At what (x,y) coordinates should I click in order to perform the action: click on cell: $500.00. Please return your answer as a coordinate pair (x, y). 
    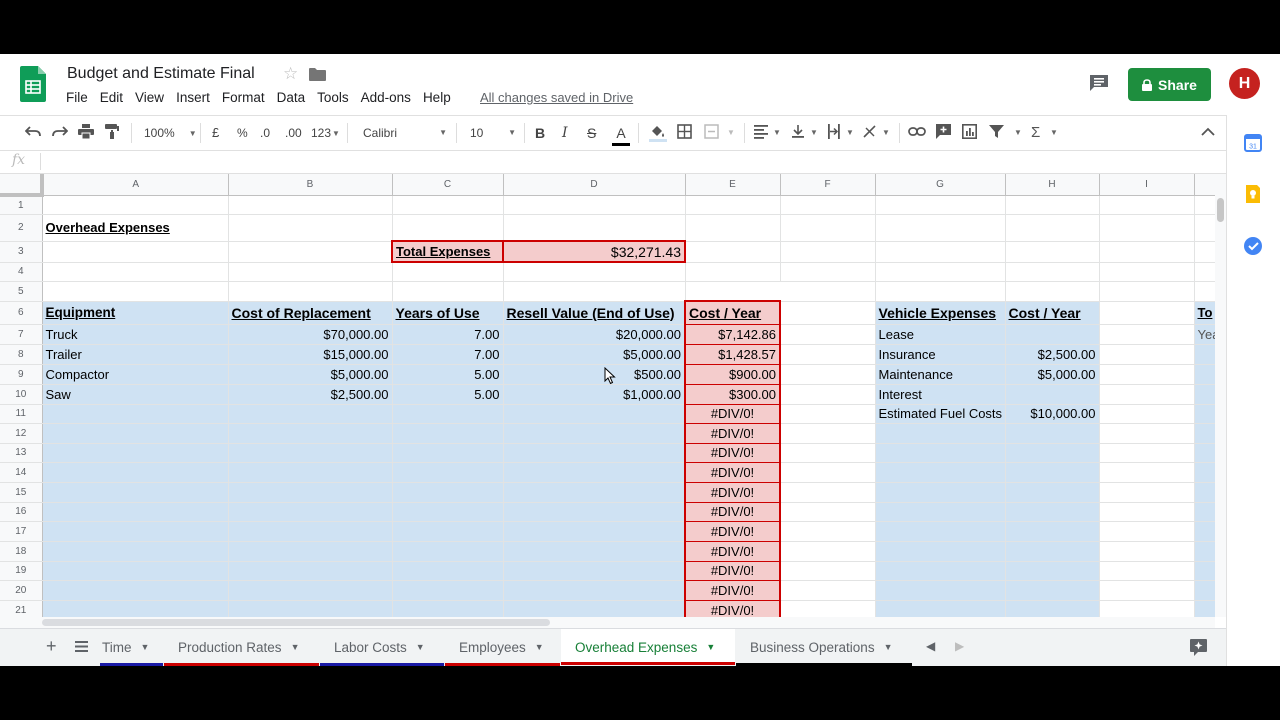
    Looking at the image, I should click on (594, 374).